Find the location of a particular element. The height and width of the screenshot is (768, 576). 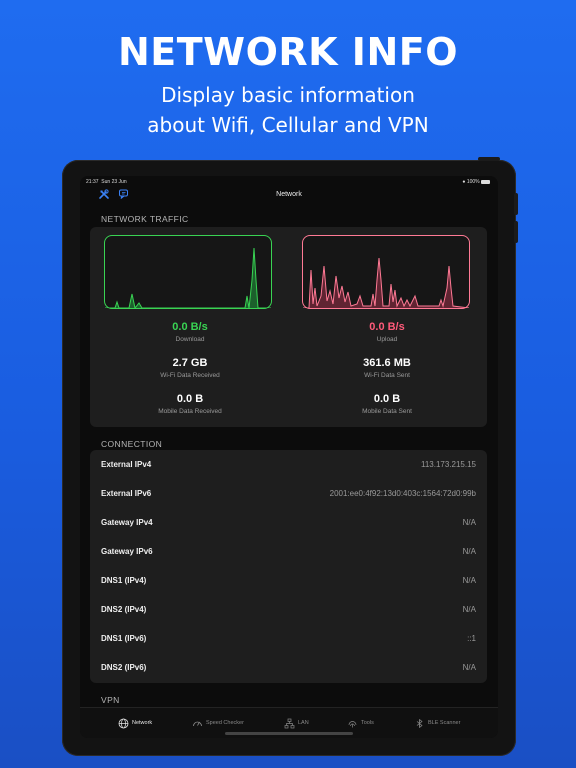

tablet-volume-down is located at coordinates (516, 232).